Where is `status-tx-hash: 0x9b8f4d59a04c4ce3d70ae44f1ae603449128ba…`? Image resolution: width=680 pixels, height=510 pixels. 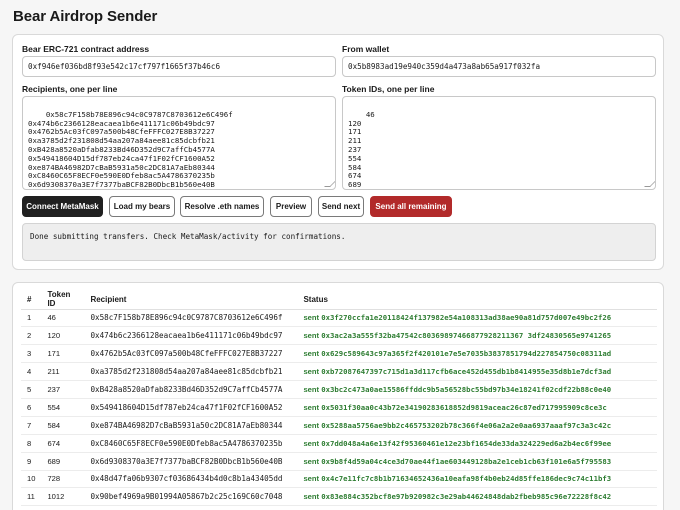
status-tx-hash: 0x9b8f4d59a04c4ce3d70ae44f1ae603449128ba… is located at coordinates (466, 461).